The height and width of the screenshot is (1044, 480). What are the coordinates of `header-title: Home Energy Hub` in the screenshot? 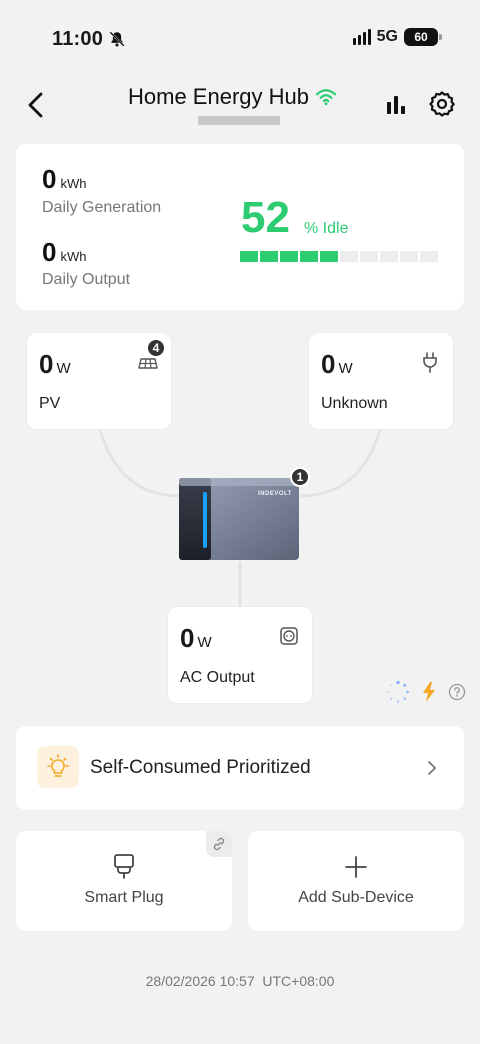 It's located at (232, 97).